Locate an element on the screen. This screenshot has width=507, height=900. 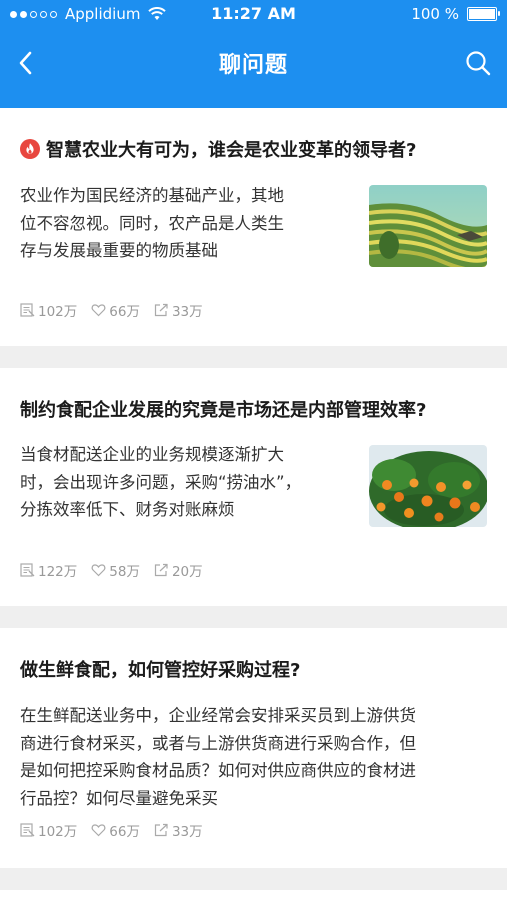
article-title-row: 制约食配企业发展的究竟是市场还是内部管理效率? is located at coordinates (254, 409).